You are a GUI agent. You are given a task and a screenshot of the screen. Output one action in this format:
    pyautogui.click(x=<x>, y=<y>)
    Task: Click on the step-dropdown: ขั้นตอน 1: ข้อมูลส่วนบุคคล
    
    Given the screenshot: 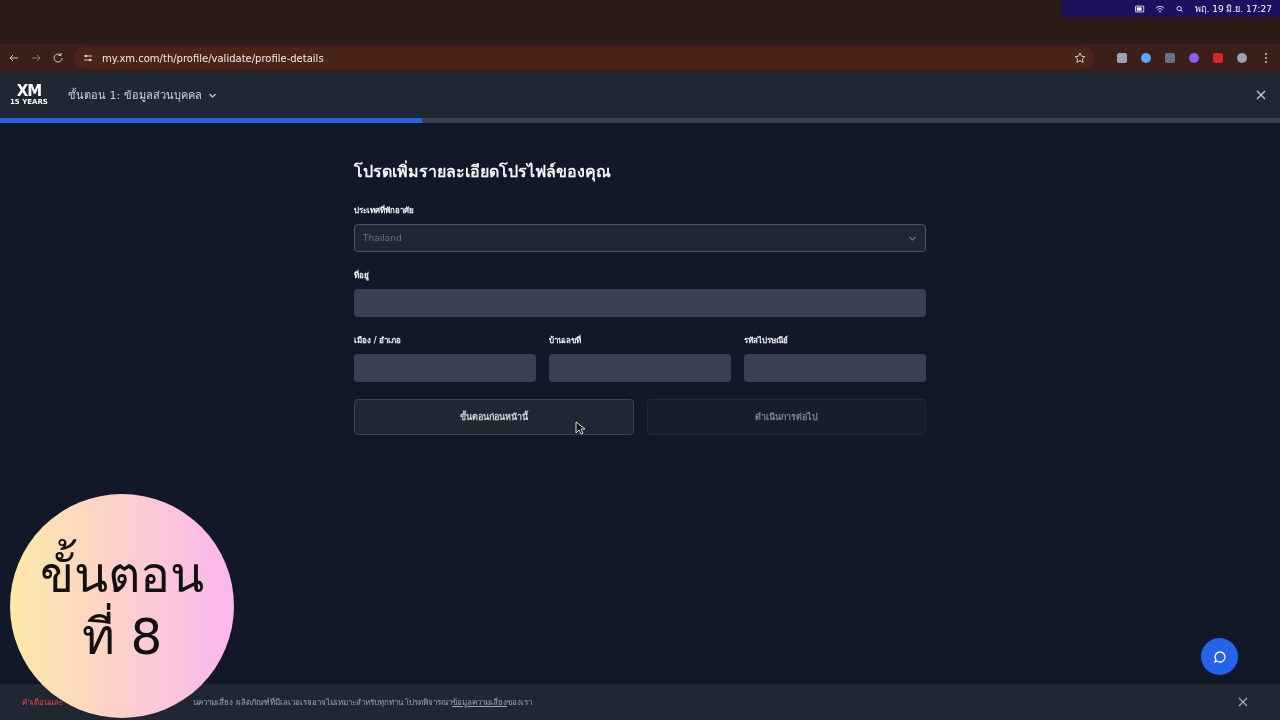 What is the action you would take?
    pyautogui.click(x=142, y=95)
    